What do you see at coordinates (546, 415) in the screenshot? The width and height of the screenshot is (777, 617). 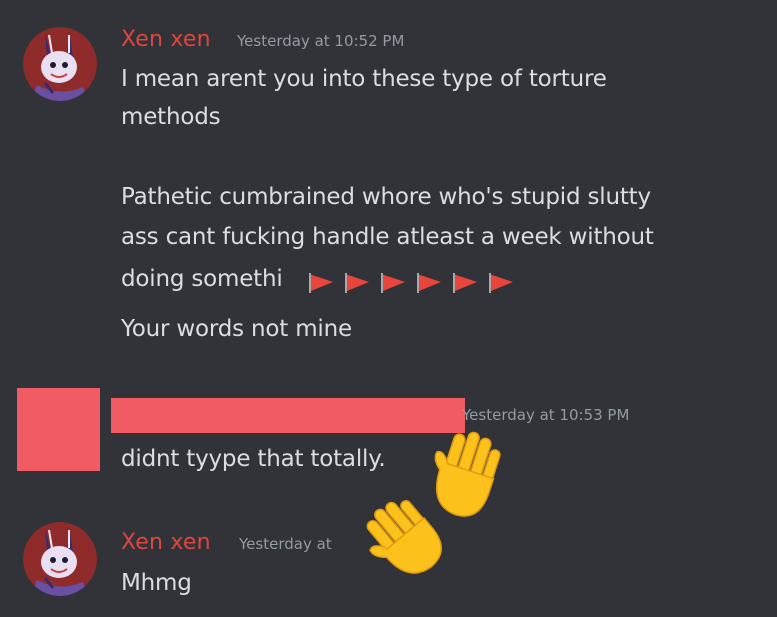 I see `timestamp: Yesterday at 10:53 PM` at bounding box center [546, 415].